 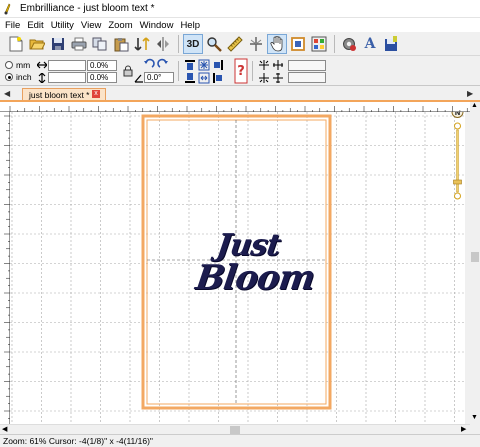 I want to click on close-tab-icon: x, so click(x=96, y=94).